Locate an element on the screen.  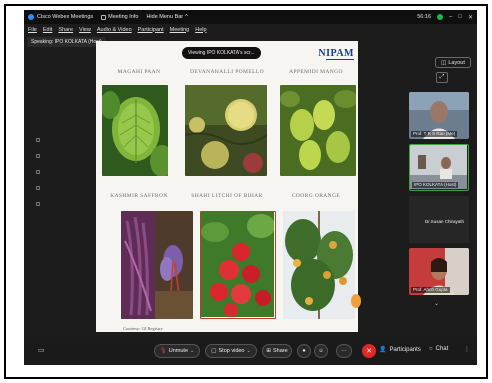
zoom-in-icon is located at coordinates (38, 156).